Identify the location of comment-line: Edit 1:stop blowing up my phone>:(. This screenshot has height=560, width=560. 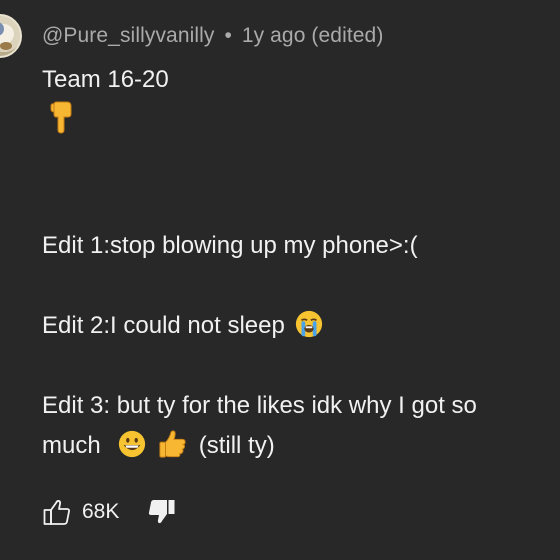
(230, 245).